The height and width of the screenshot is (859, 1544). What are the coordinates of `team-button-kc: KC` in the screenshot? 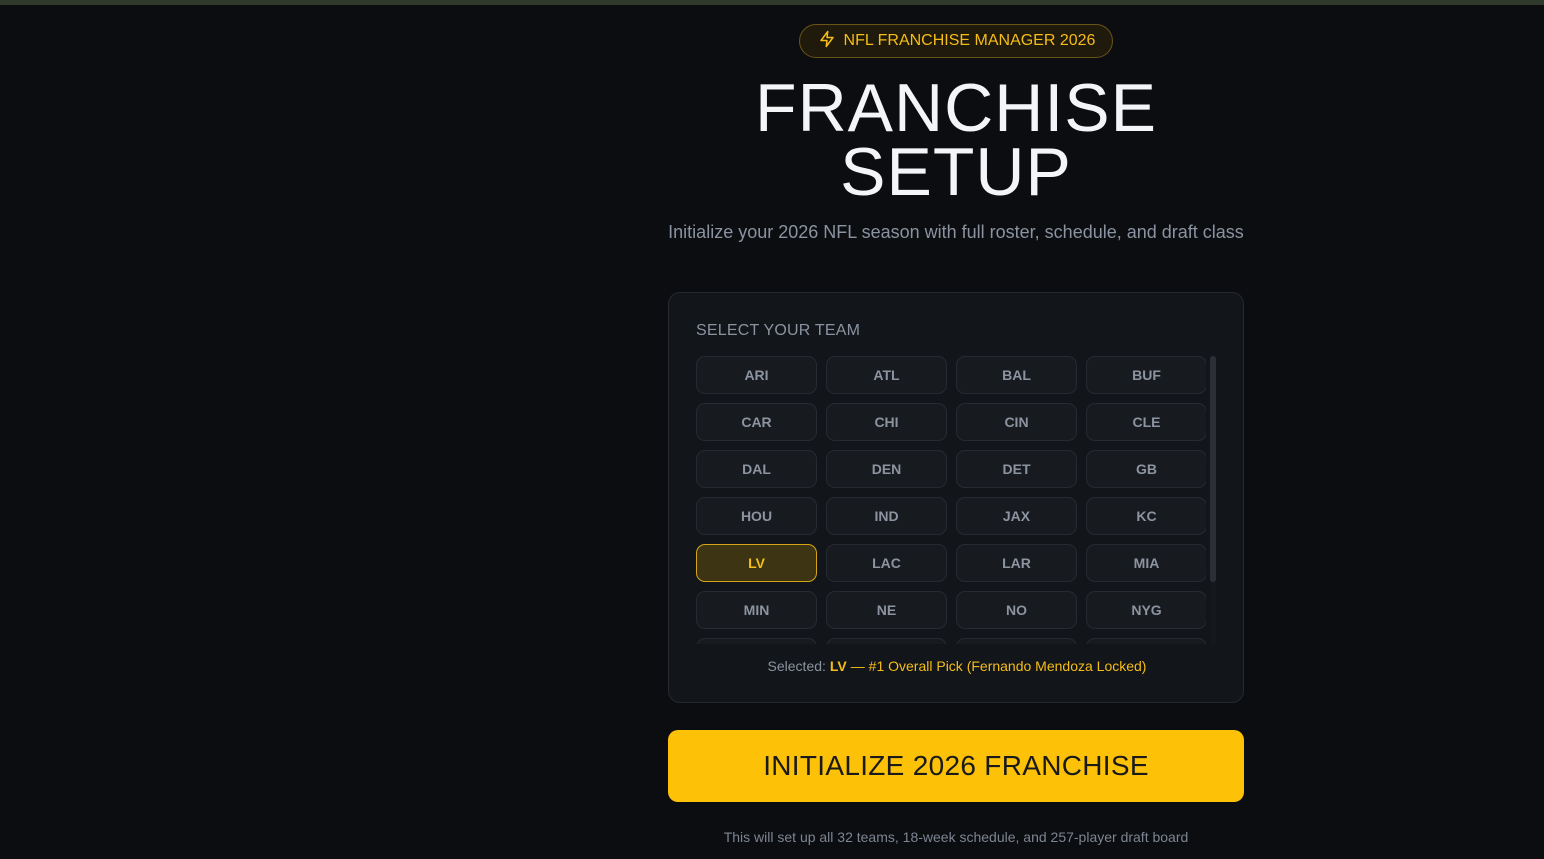 It's located at (1146, 516).